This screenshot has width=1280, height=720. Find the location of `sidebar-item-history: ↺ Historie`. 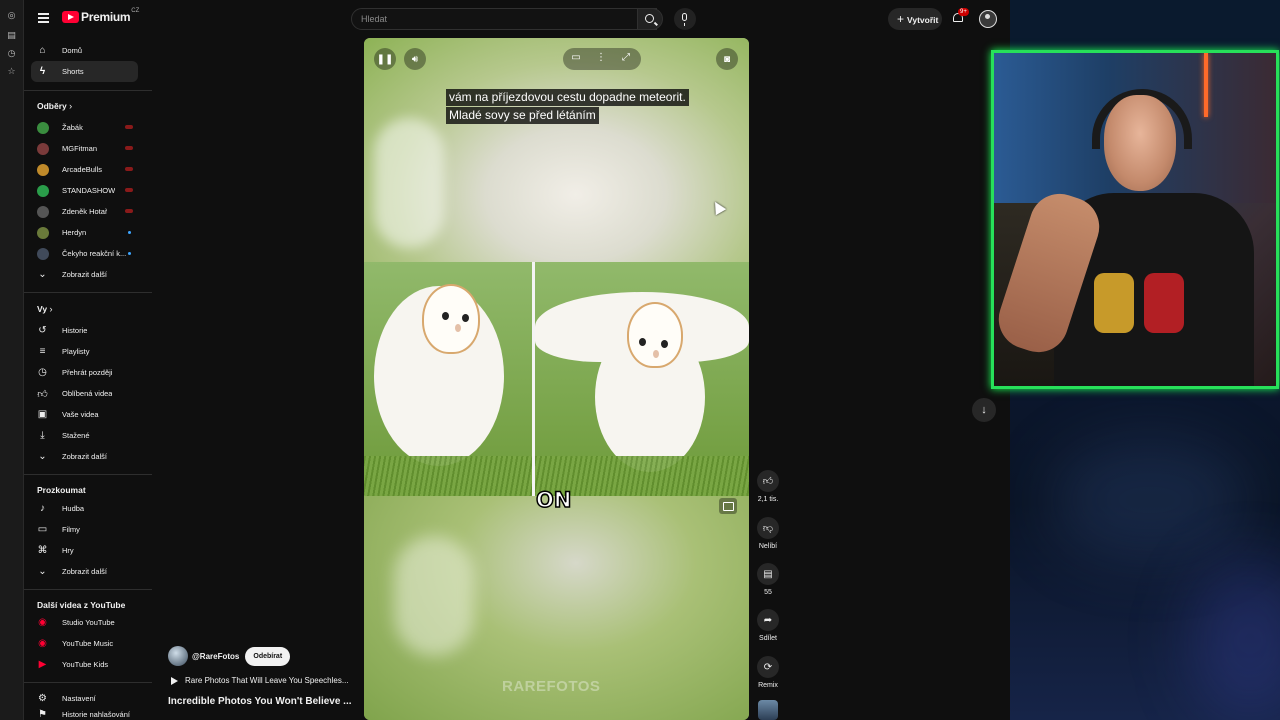

sidebar-item-history: ↺ Historie is located at coordinates (84, 330).